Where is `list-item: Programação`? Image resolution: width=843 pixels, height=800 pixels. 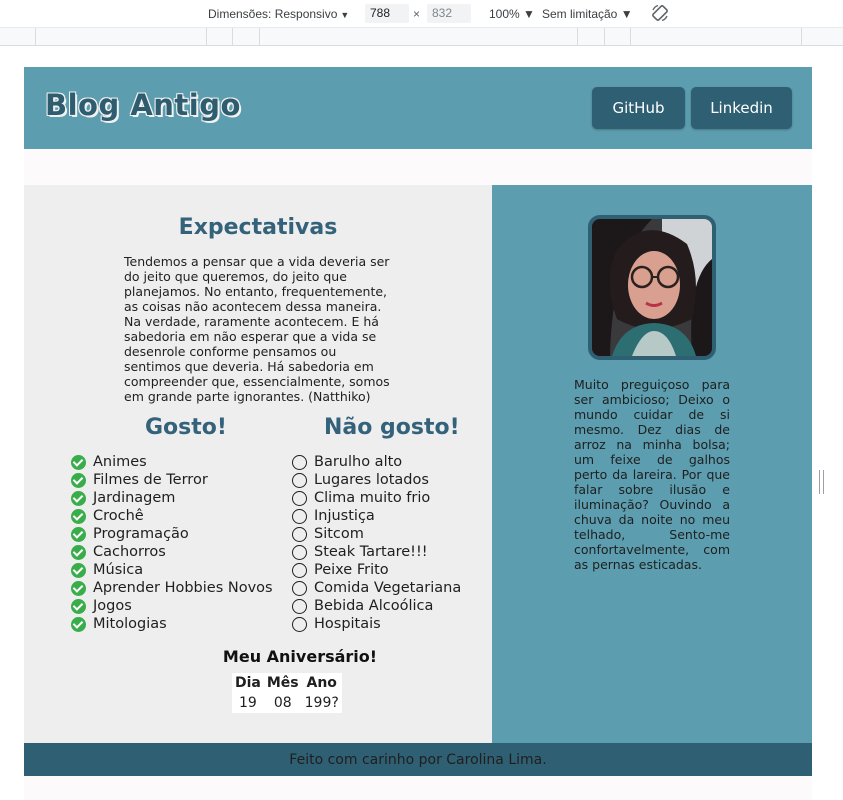
list-item: Programação is located at coordinates (172, 534).